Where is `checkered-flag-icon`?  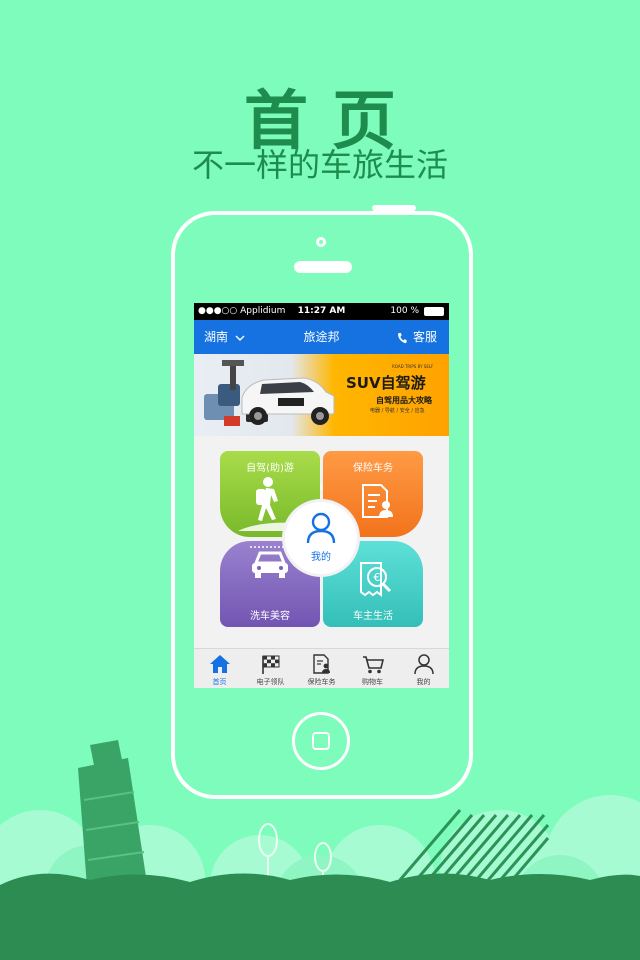
checkered-flag-icon is located at coordinates (271, 664).